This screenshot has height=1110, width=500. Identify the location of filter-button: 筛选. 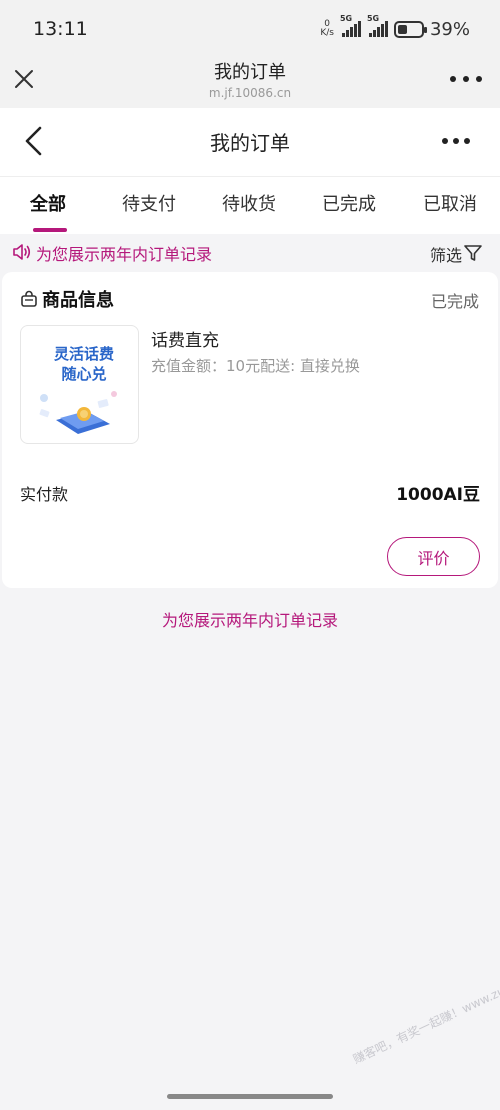
(446, 254).